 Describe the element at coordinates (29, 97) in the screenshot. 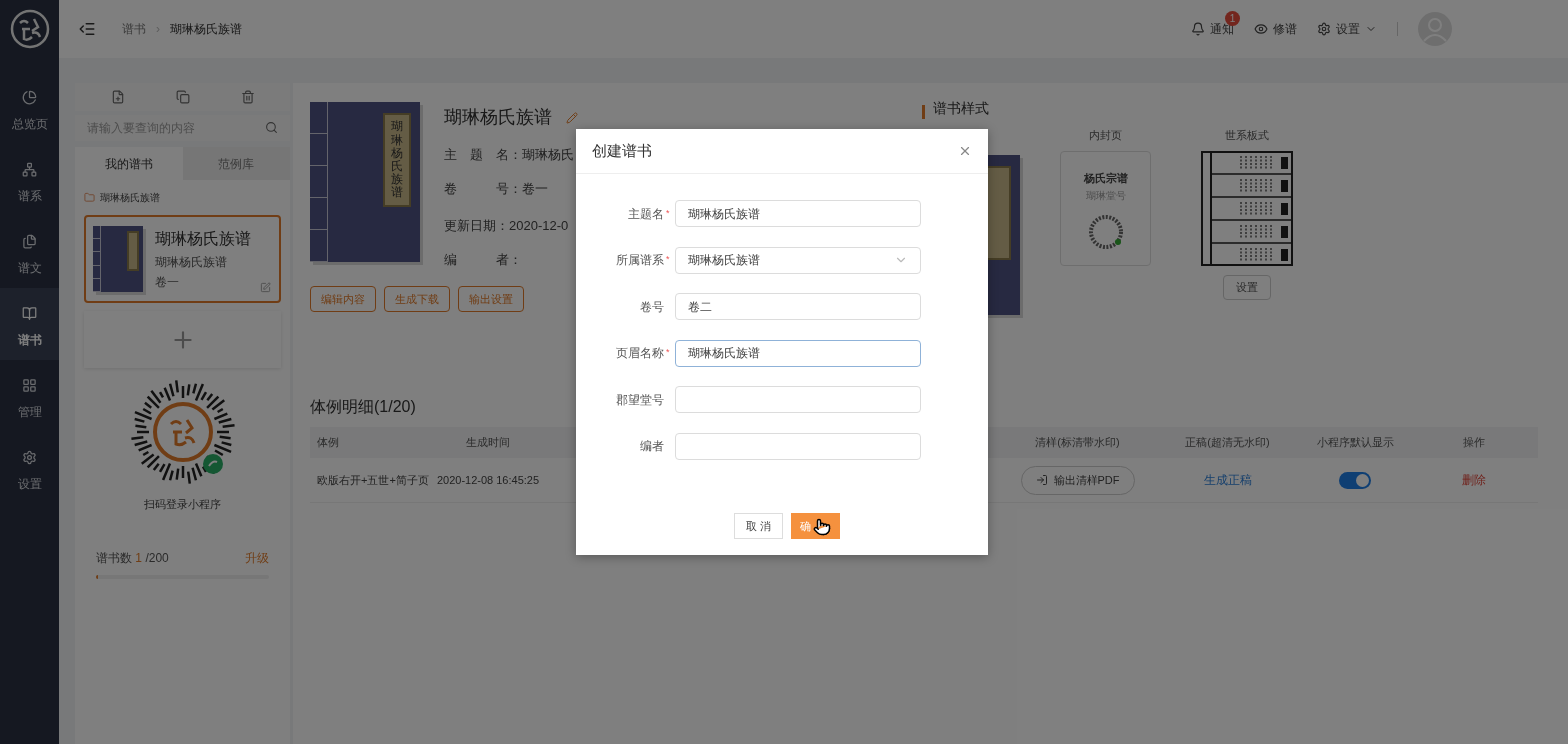

I see `pie-chart-icon` at that location.